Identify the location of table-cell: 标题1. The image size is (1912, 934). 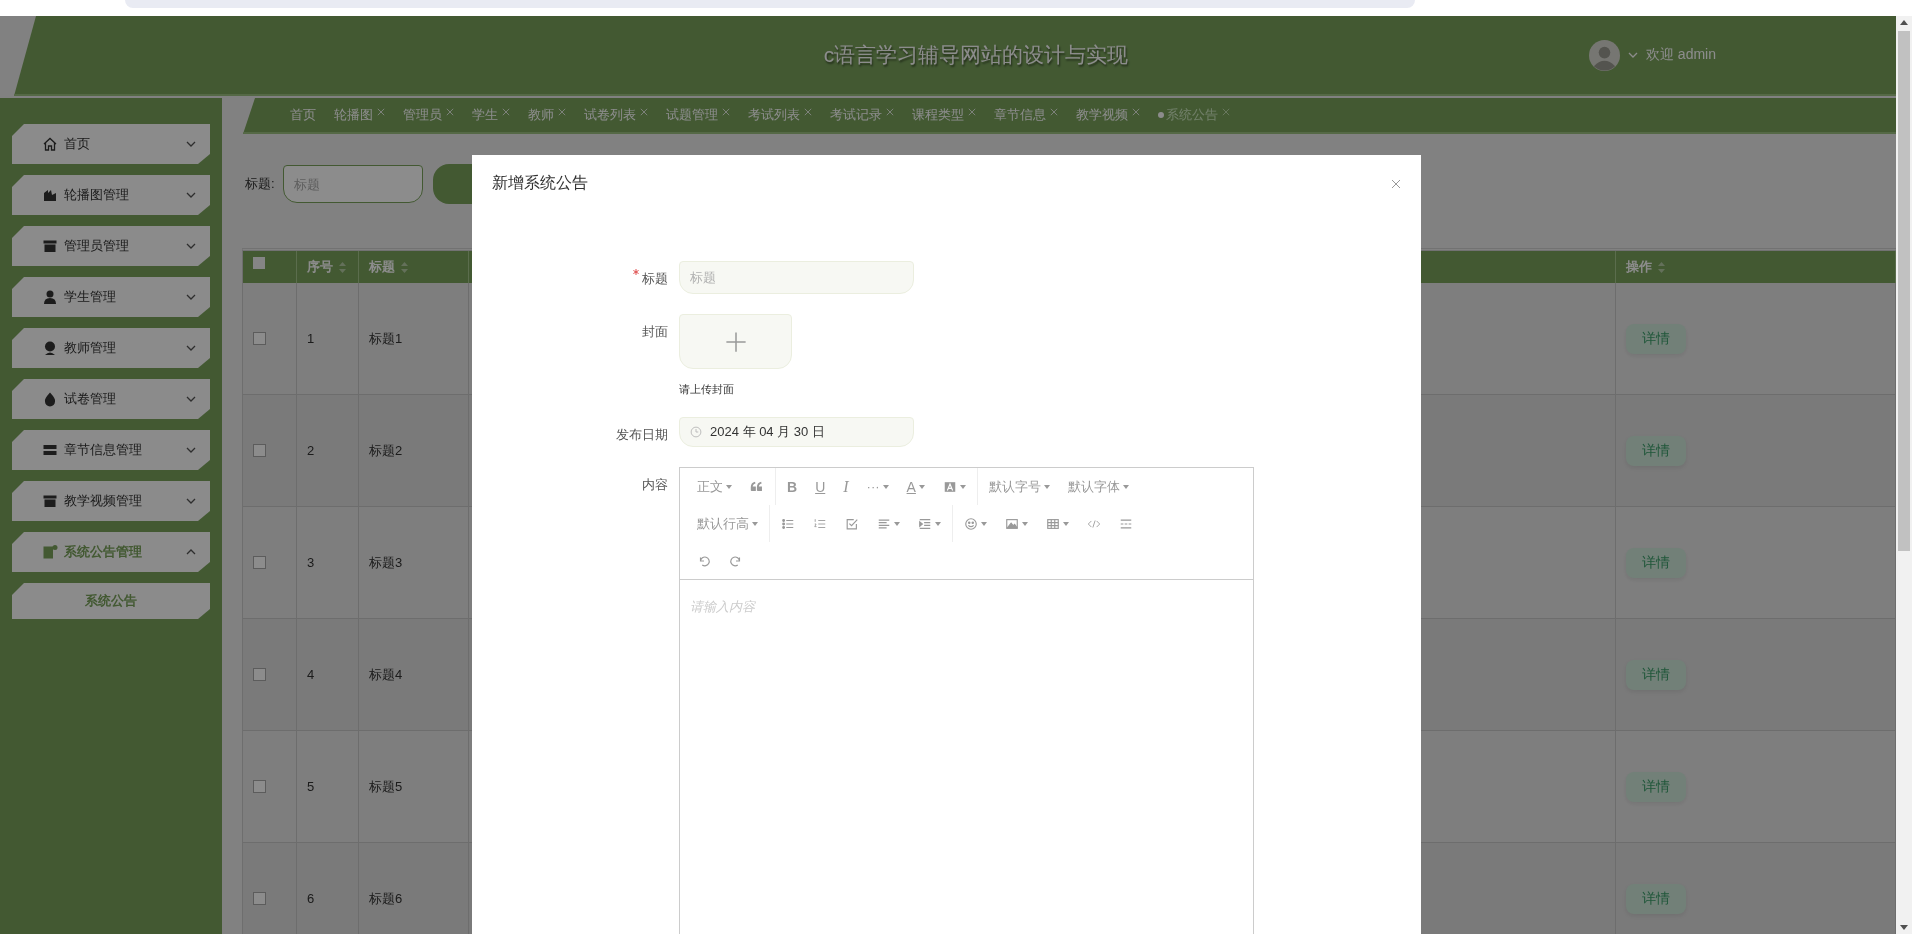
(414, 339).